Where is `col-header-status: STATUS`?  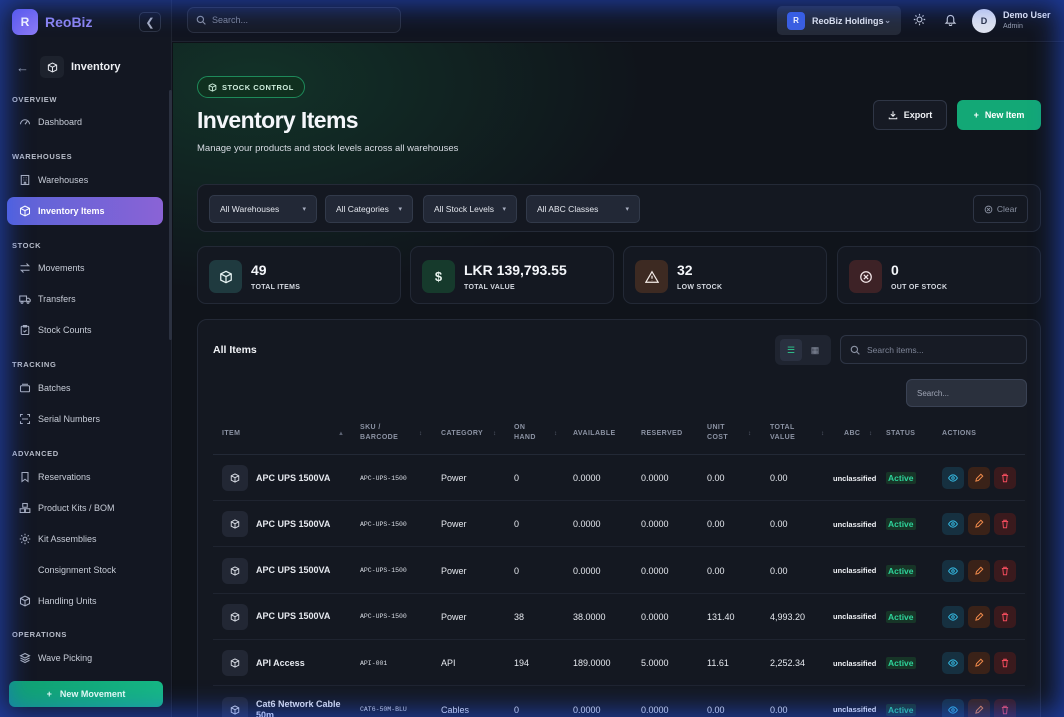 col-header-status: STATUS is located at coordinates (900, 434).